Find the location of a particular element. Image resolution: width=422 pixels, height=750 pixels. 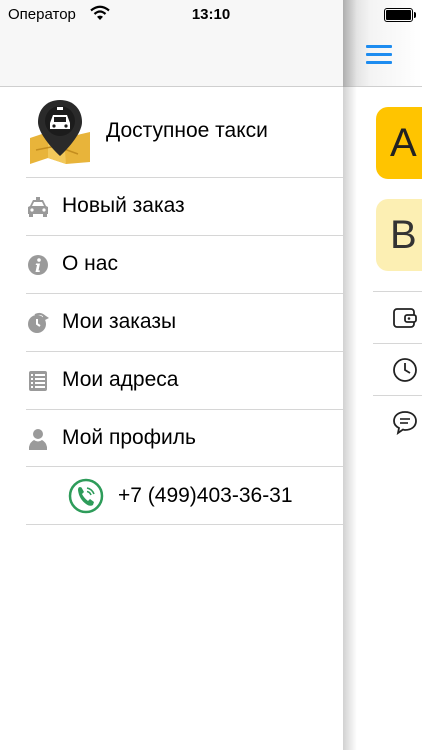

menu-item-my-profile: Мой профиль is located at coordinates (171, 438).